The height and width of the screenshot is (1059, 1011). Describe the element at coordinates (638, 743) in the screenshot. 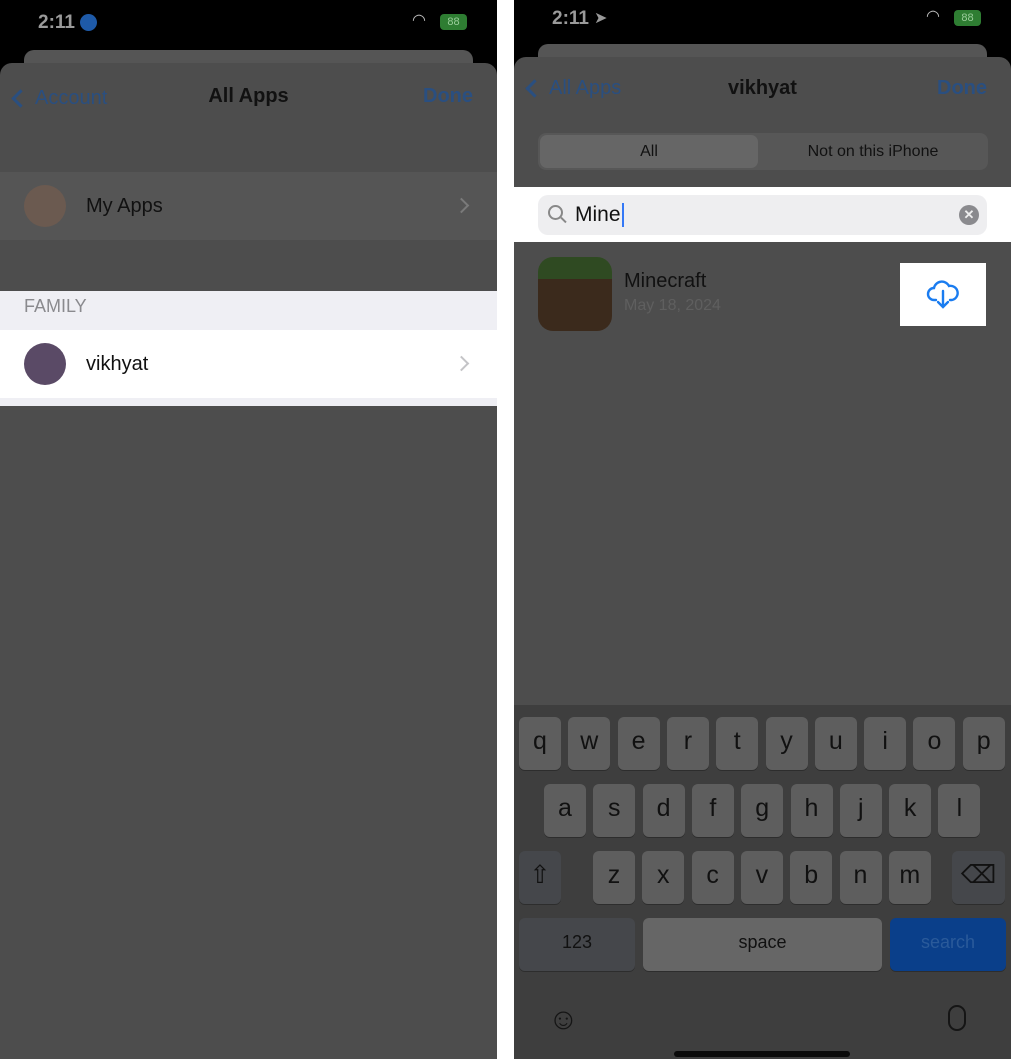

I see `key-e: e` at that location.